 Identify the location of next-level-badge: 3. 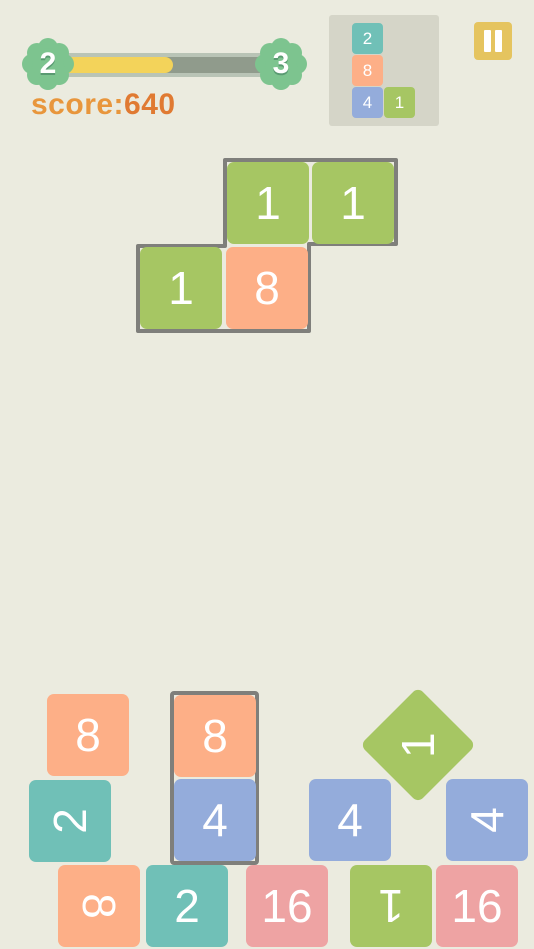
(281, 64).